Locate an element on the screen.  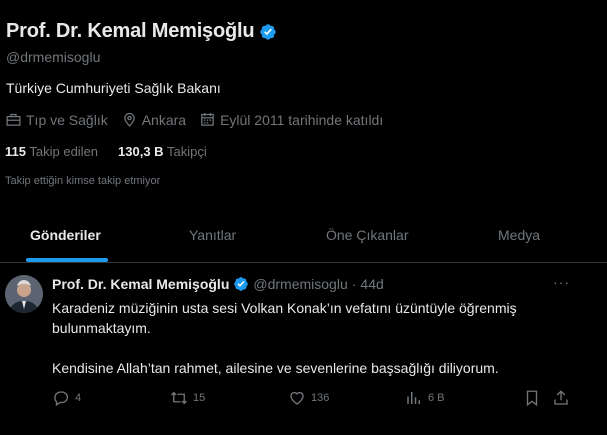
profile-category: Tıp ve Sağlık is located at coordinates (56, 119).